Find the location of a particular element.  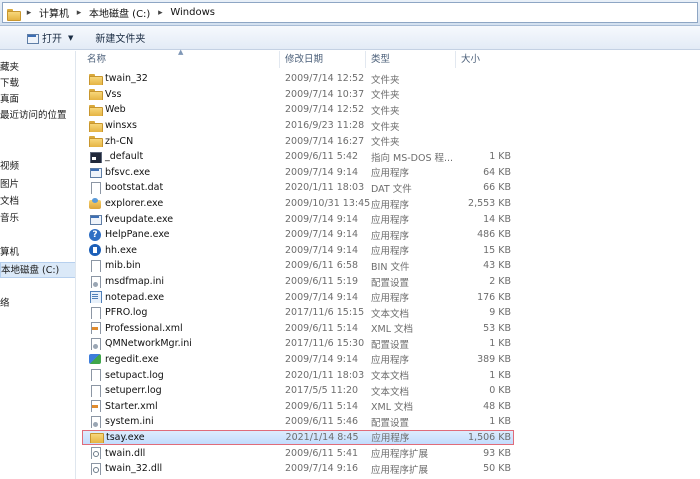

open-button: 打开 ▼ is located at coordinates (49, 38).